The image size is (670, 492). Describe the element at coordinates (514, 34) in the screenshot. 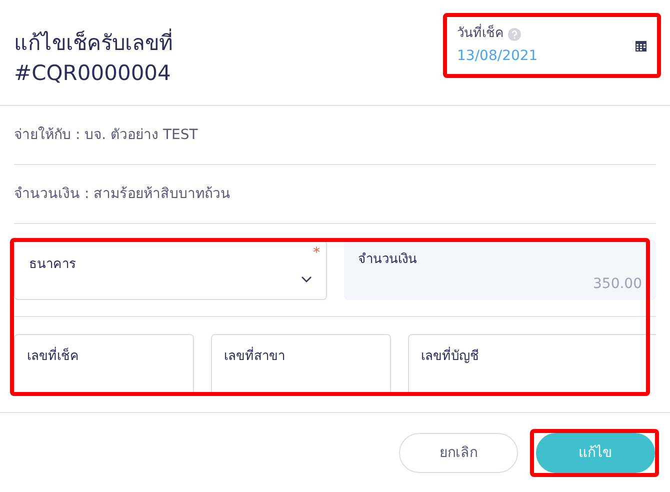

I see `help-icon` at that location.